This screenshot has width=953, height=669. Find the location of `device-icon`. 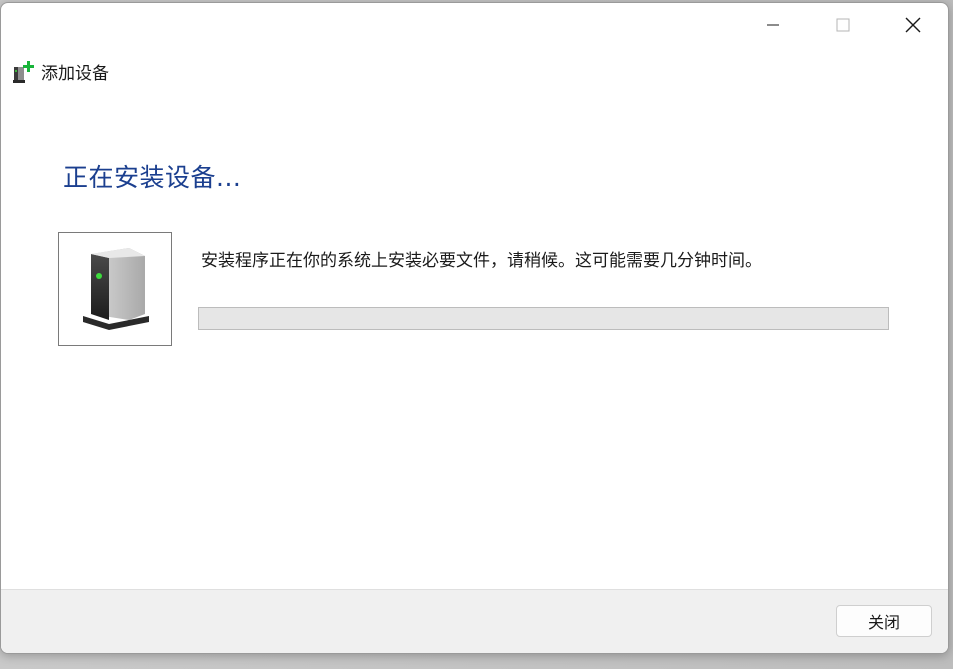

device-icon is located at coordinates (116, 289).